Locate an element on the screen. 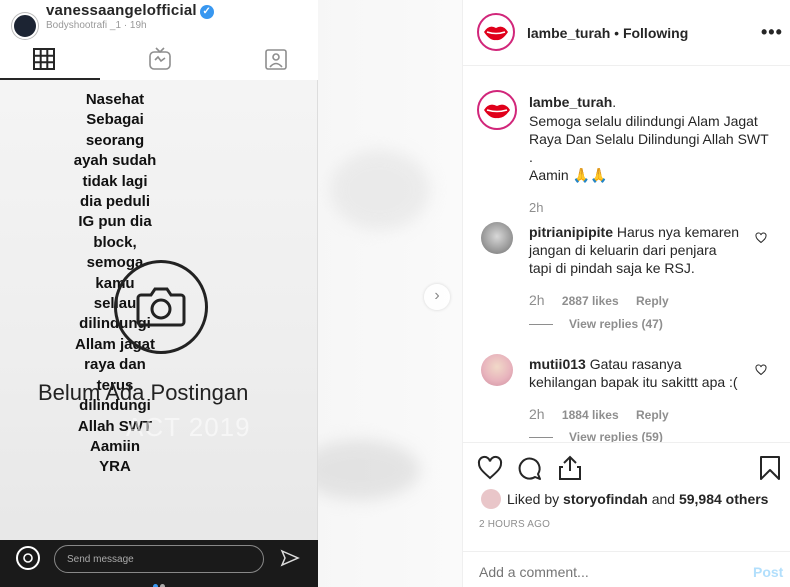  add-comment-bar: Post is located at coordinates (626, 569).